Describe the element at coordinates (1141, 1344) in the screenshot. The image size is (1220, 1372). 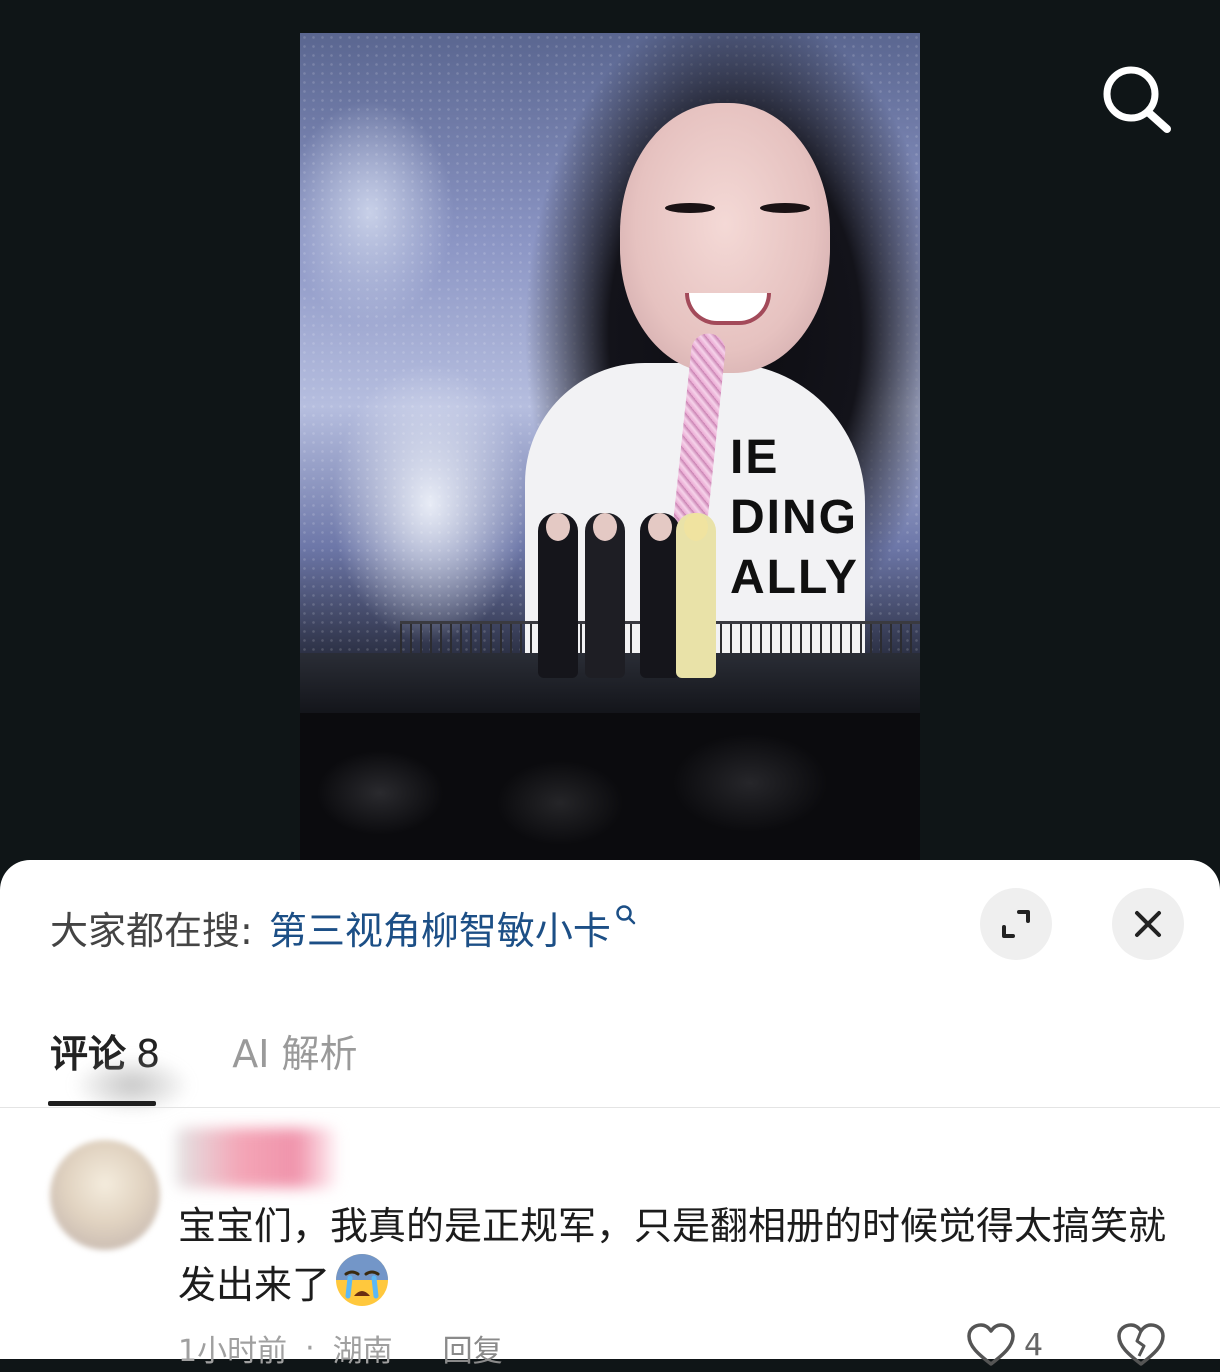
I see `broken-heart-icon` at that location.